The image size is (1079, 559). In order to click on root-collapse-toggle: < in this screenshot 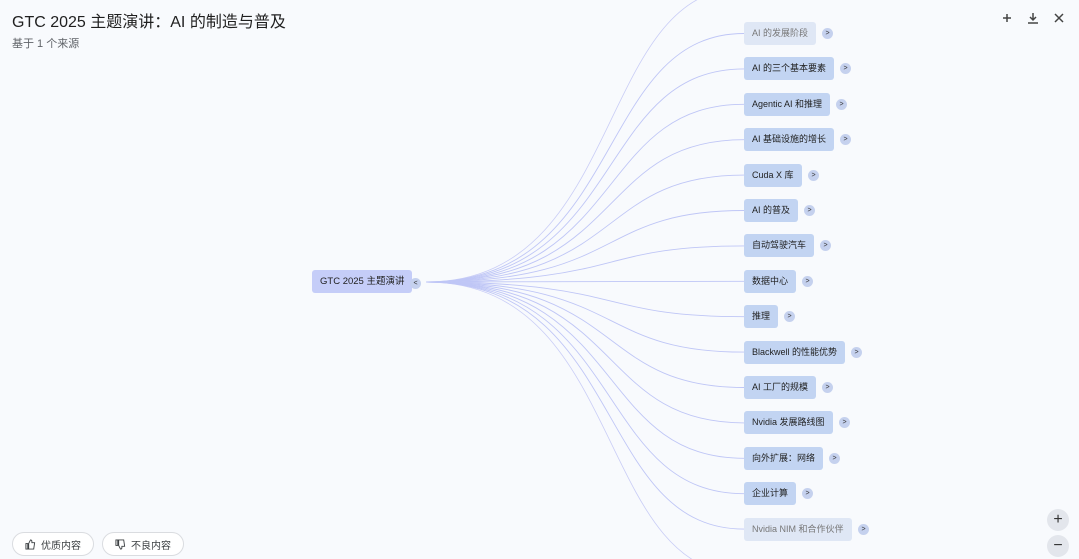, I will do `click(415, 283)`.